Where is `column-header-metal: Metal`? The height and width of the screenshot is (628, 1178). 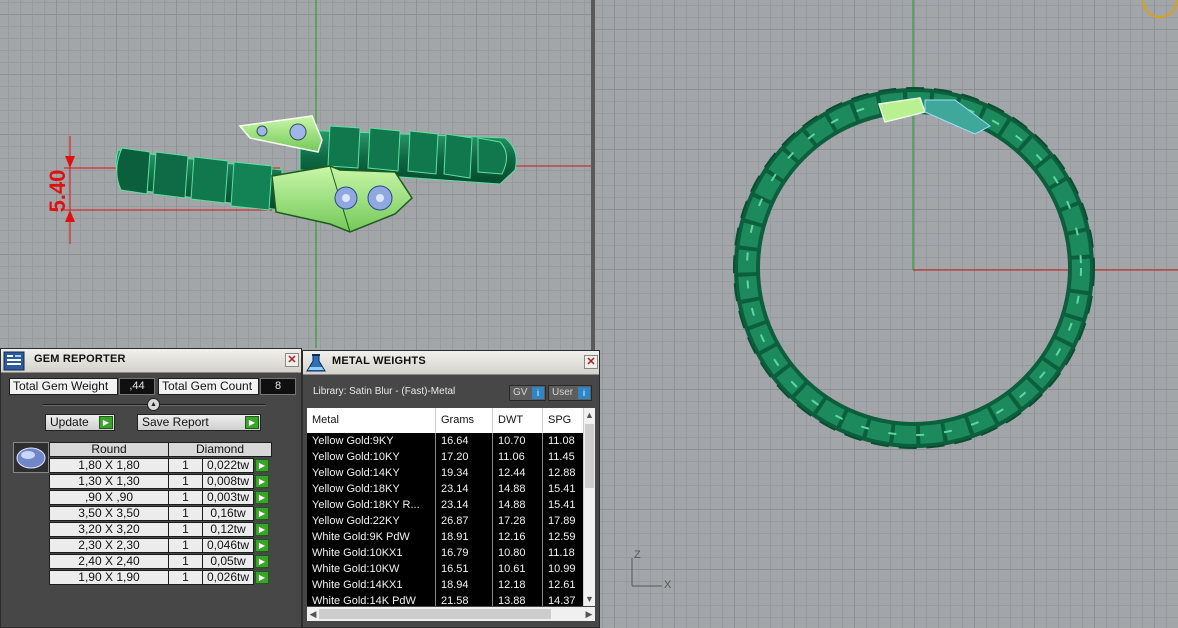
column-header-metal: Metal is located at coordinates (371, 420).